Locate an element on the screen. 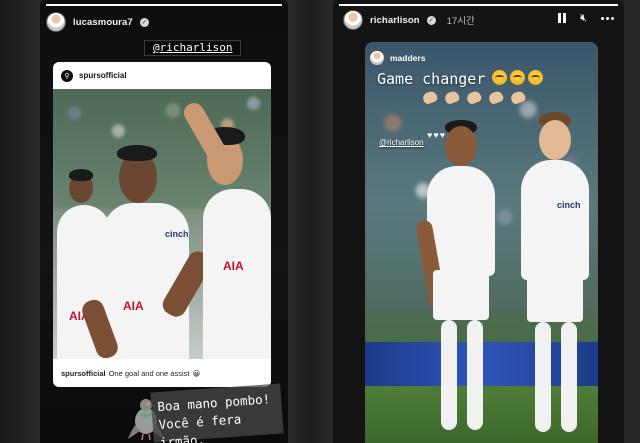 This screenshot has width=640, height=443. caption-account: spursofficial is located at coordinates (83, 373).